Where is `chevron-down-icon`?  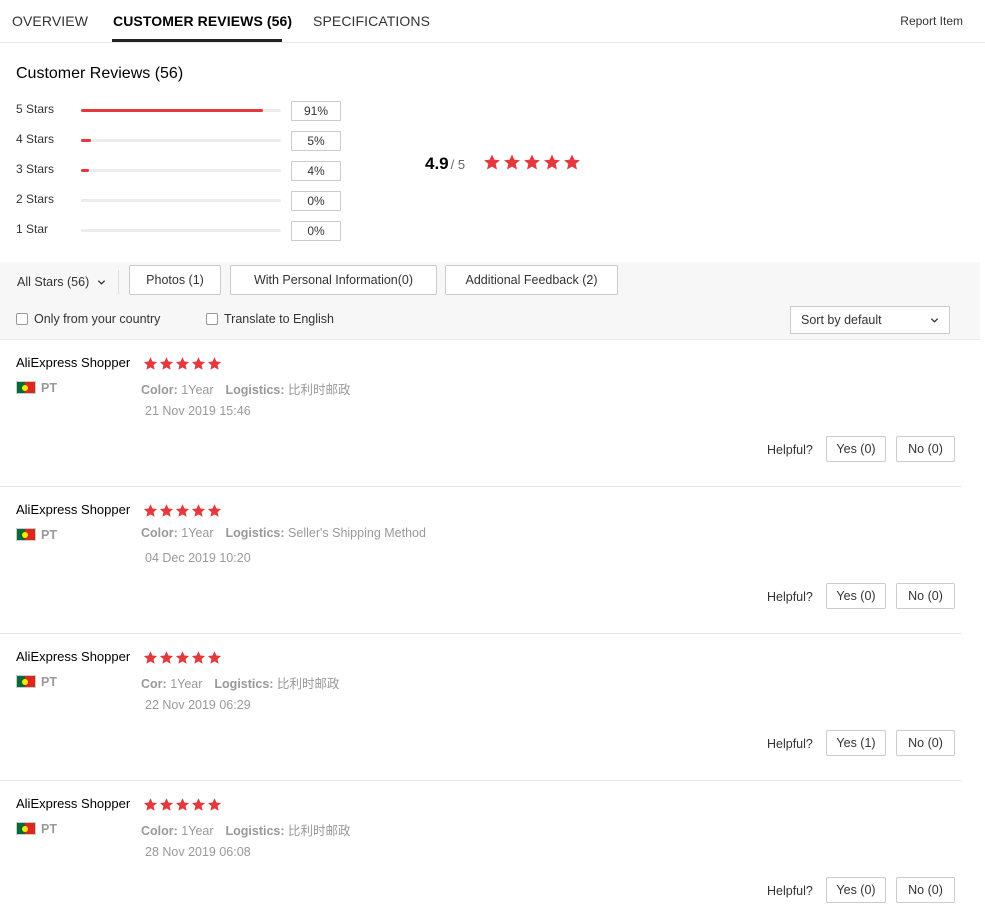 chevron-down-icon is located at coordinates (934, 320).